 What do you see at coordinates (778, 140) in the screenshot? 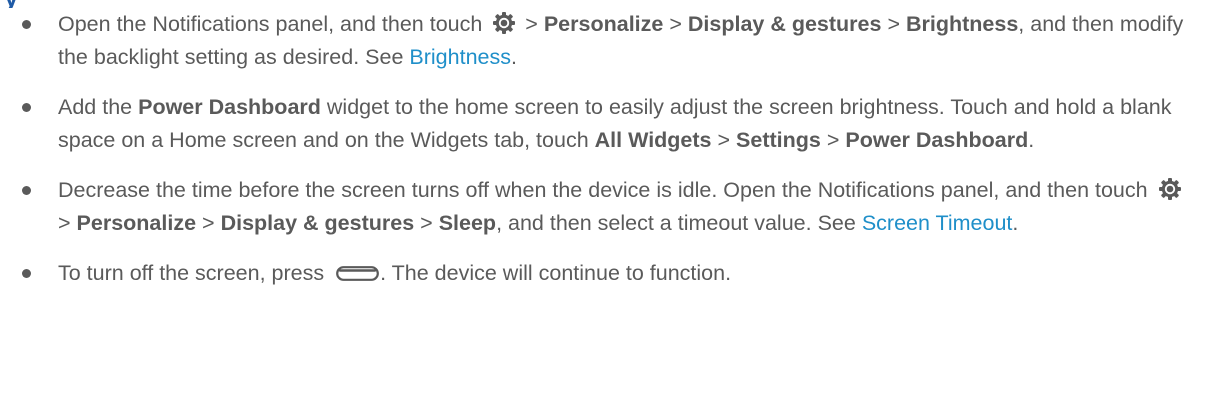
I see `menu-settings: Settings` at bounding box center [778, 140].